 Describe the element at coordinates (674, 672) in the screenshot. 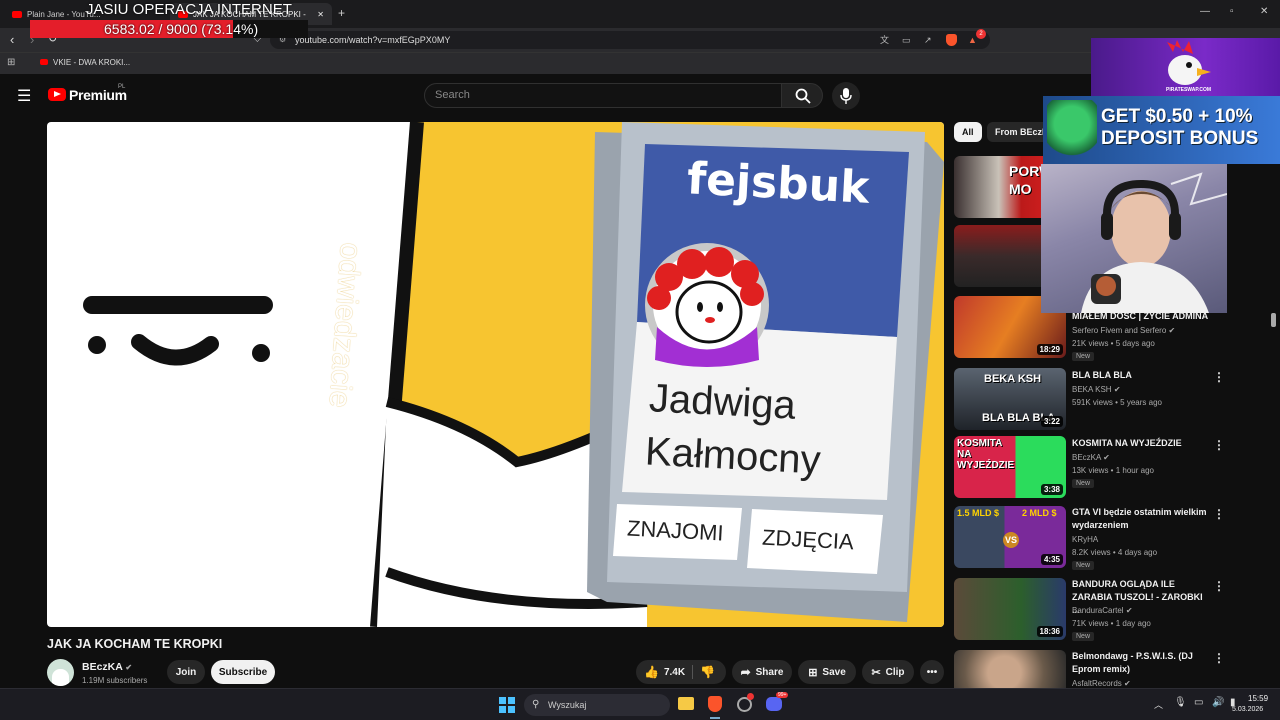

I see `like-count: 7.4K` at that location.